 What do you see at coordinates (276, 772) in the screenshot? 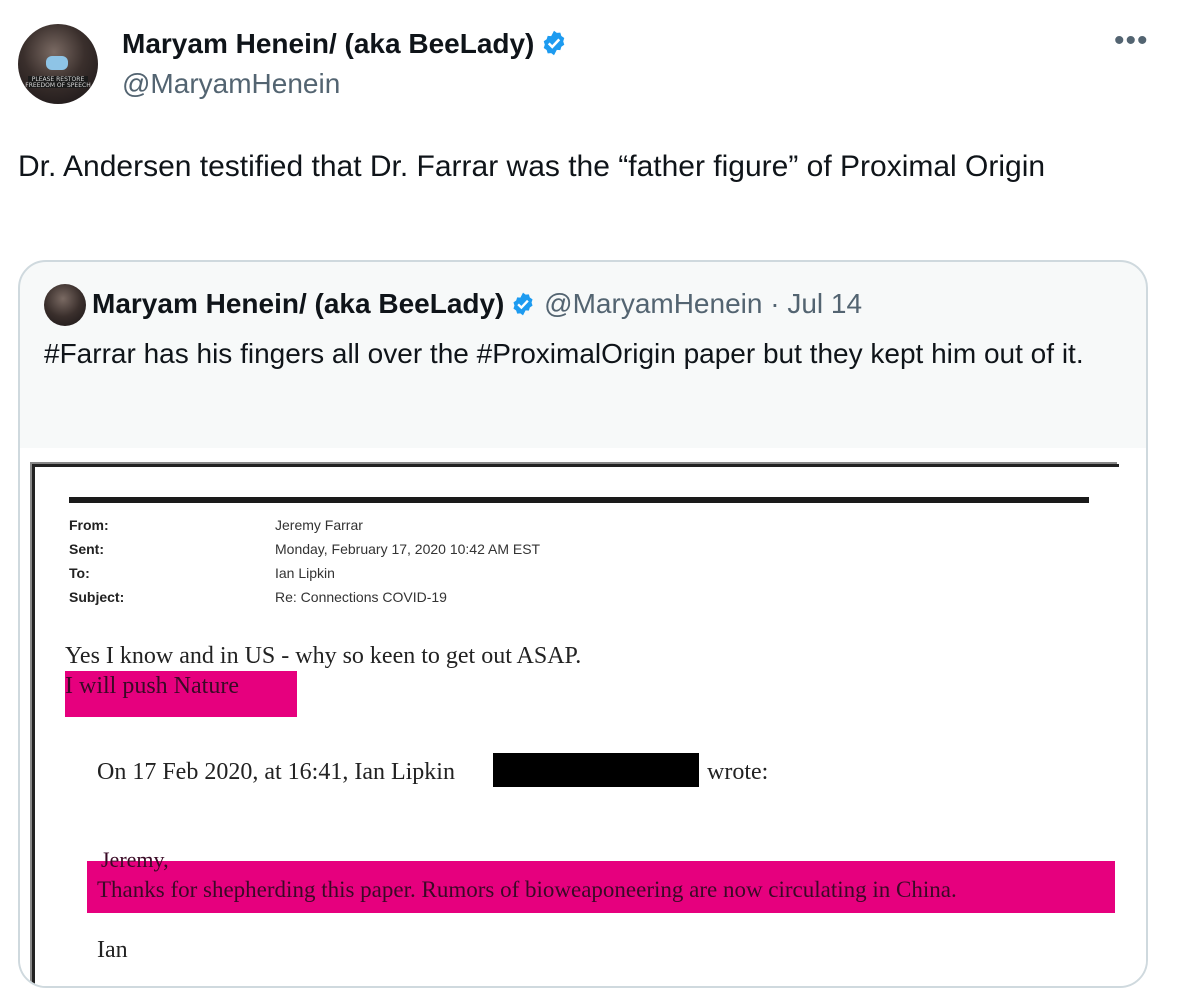
I see `email-reply-prefix: On 17 Feb 2020, at 16:41, Ian Lipkin` at bounding box center [276, 772].